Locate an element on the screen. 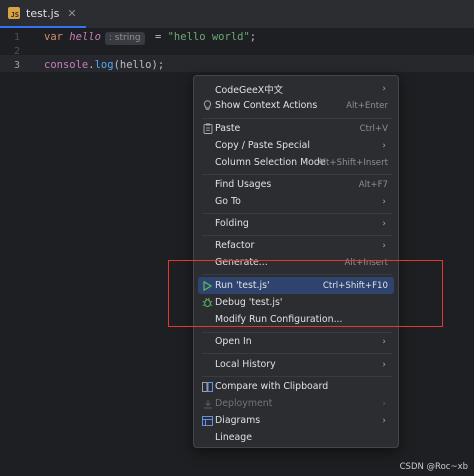 The height and width of the screenshot is (476, 474). line-number: 3 is located at coordinates (16, 65).